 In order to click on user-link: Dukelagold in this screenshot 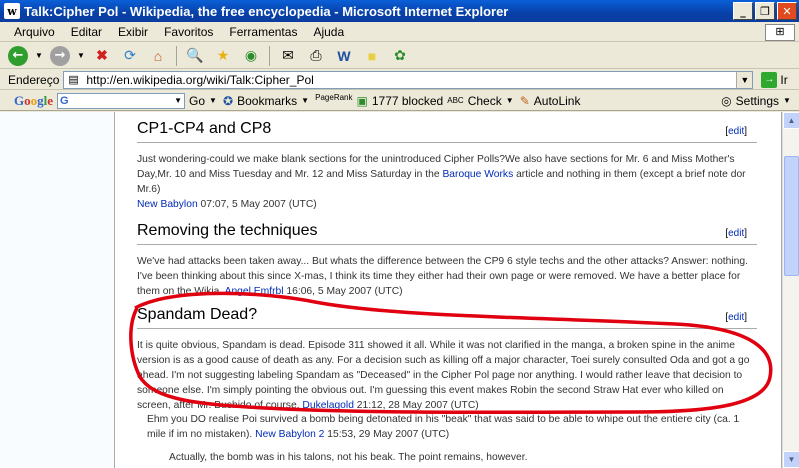, I will do `click(328, 405)`.